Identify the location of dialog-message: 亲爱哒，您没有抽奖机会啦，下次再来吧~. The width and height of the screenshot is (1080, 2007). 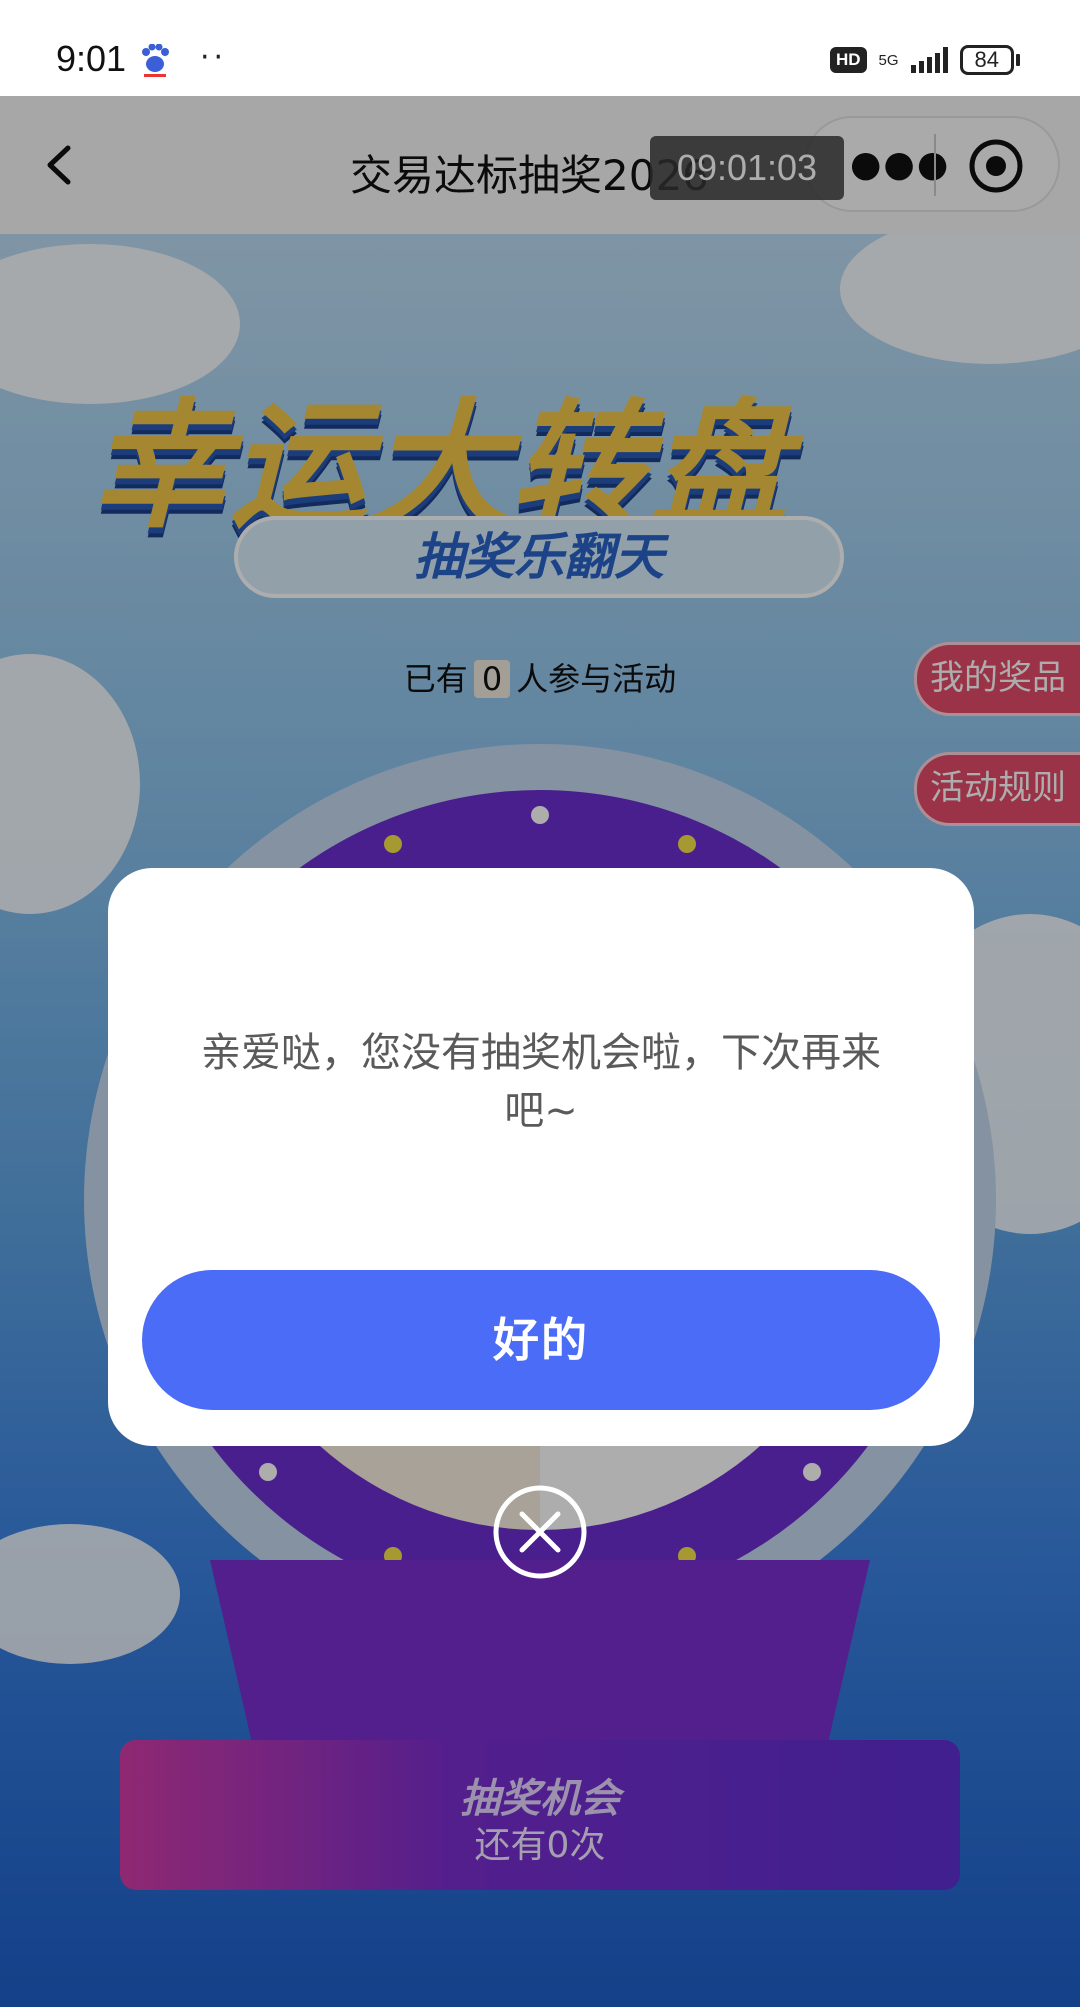
(541, 1082).